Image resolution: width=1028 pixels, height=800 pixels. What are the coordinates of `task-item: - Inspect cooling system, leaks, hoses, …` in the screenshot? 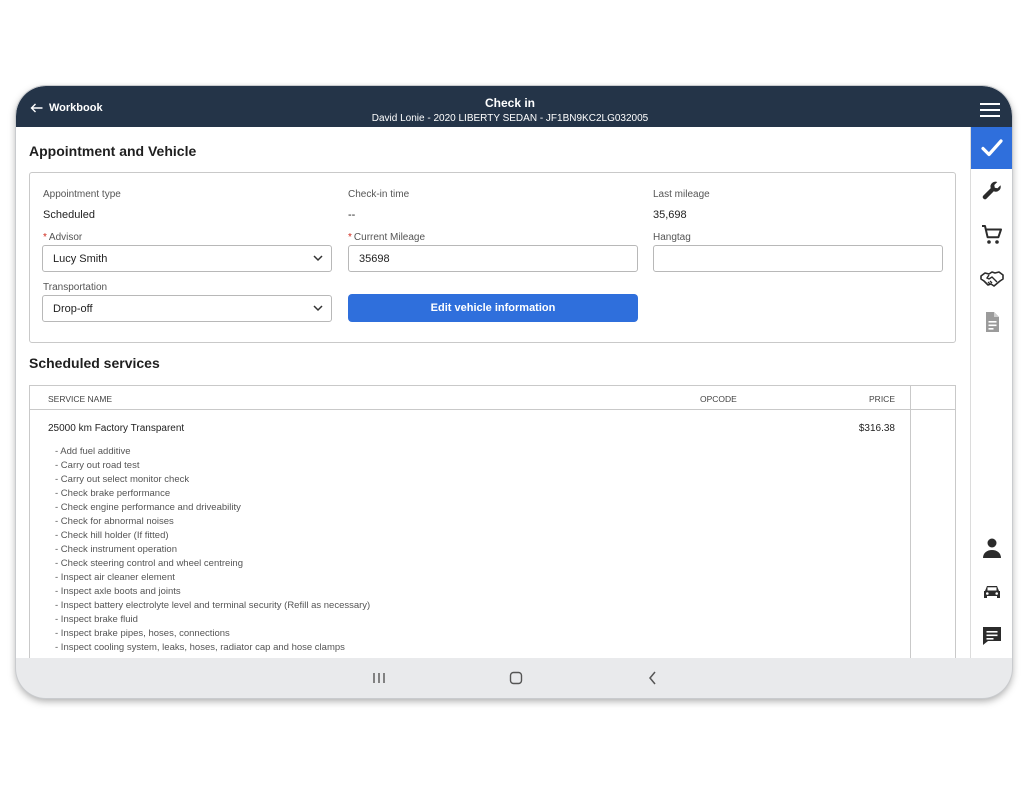 It's located at (200, 647).